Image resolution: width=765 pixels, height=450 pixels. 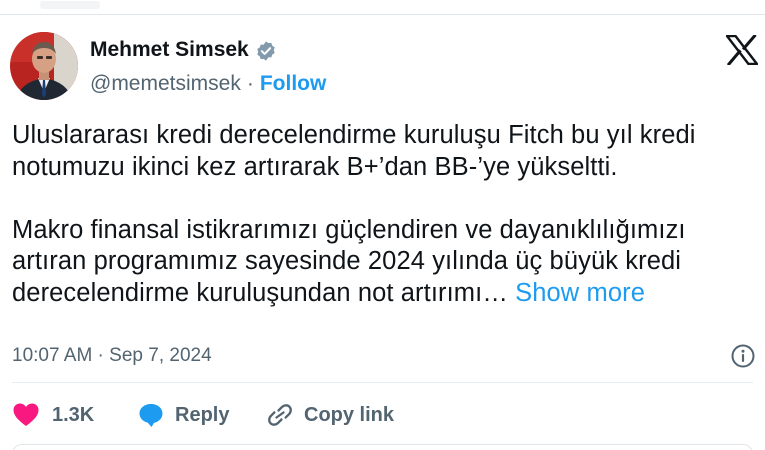 I want to click on x-logo-icon, so click(x=742, y=50).